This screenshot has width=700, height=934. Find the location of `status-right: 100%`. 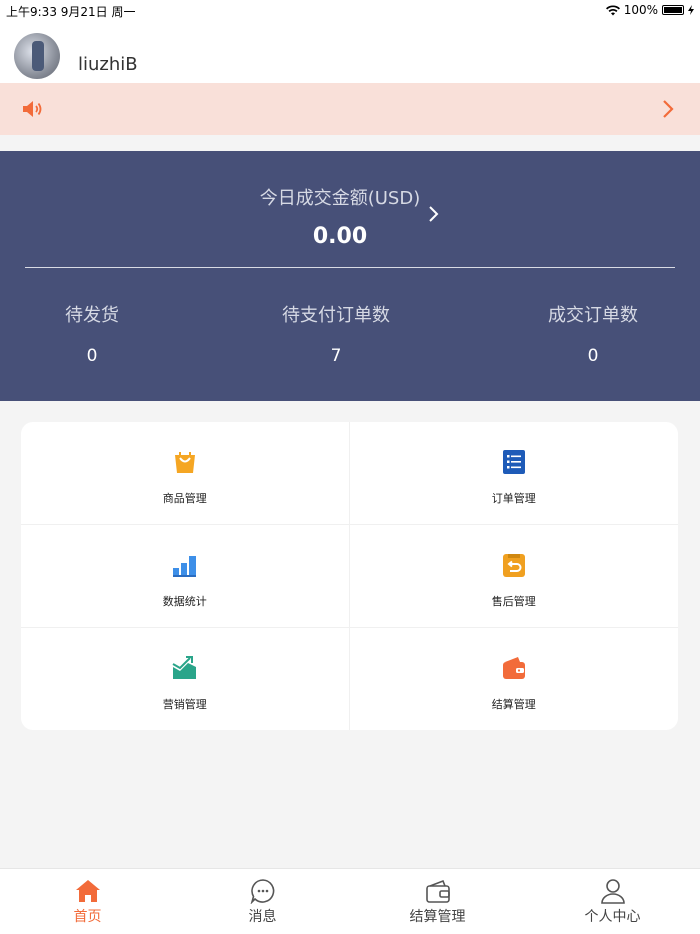

status-right: 100% is located at coordinates (649, 10).